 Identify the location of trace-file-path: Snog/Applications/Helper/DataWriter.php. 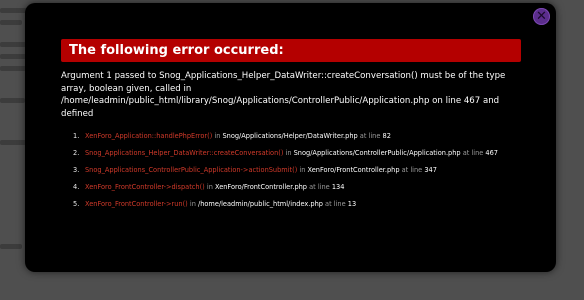
(290, 136).